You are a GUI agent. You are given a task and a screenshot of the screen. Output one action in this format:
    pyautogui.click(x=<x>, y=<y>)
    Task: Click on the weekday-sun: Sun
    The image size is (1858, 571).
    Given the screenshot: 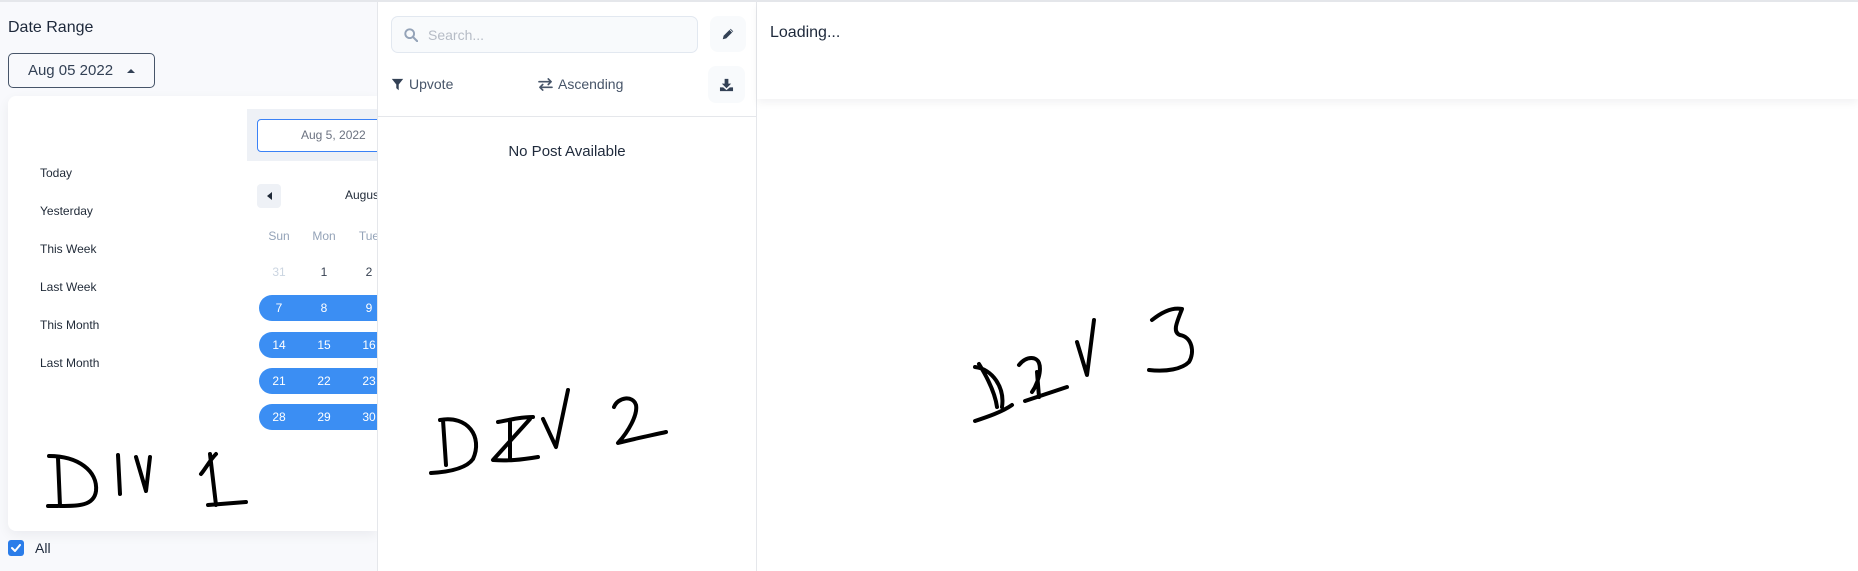 What is the action you would take?
    pyautogui.click(x=279, y=236)
    